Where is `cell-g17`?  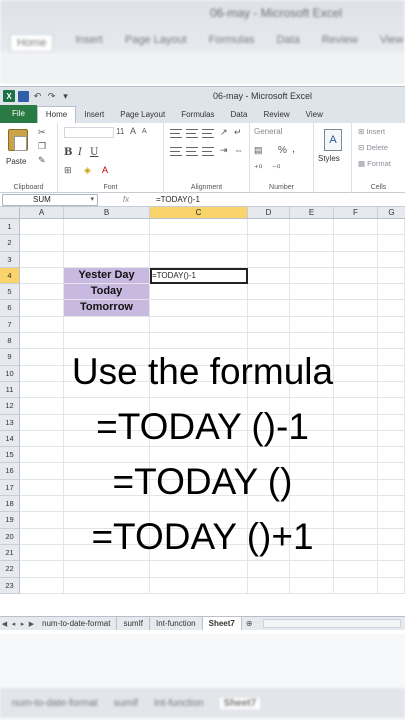
cell-g17 is located at coordinates (391, 488).